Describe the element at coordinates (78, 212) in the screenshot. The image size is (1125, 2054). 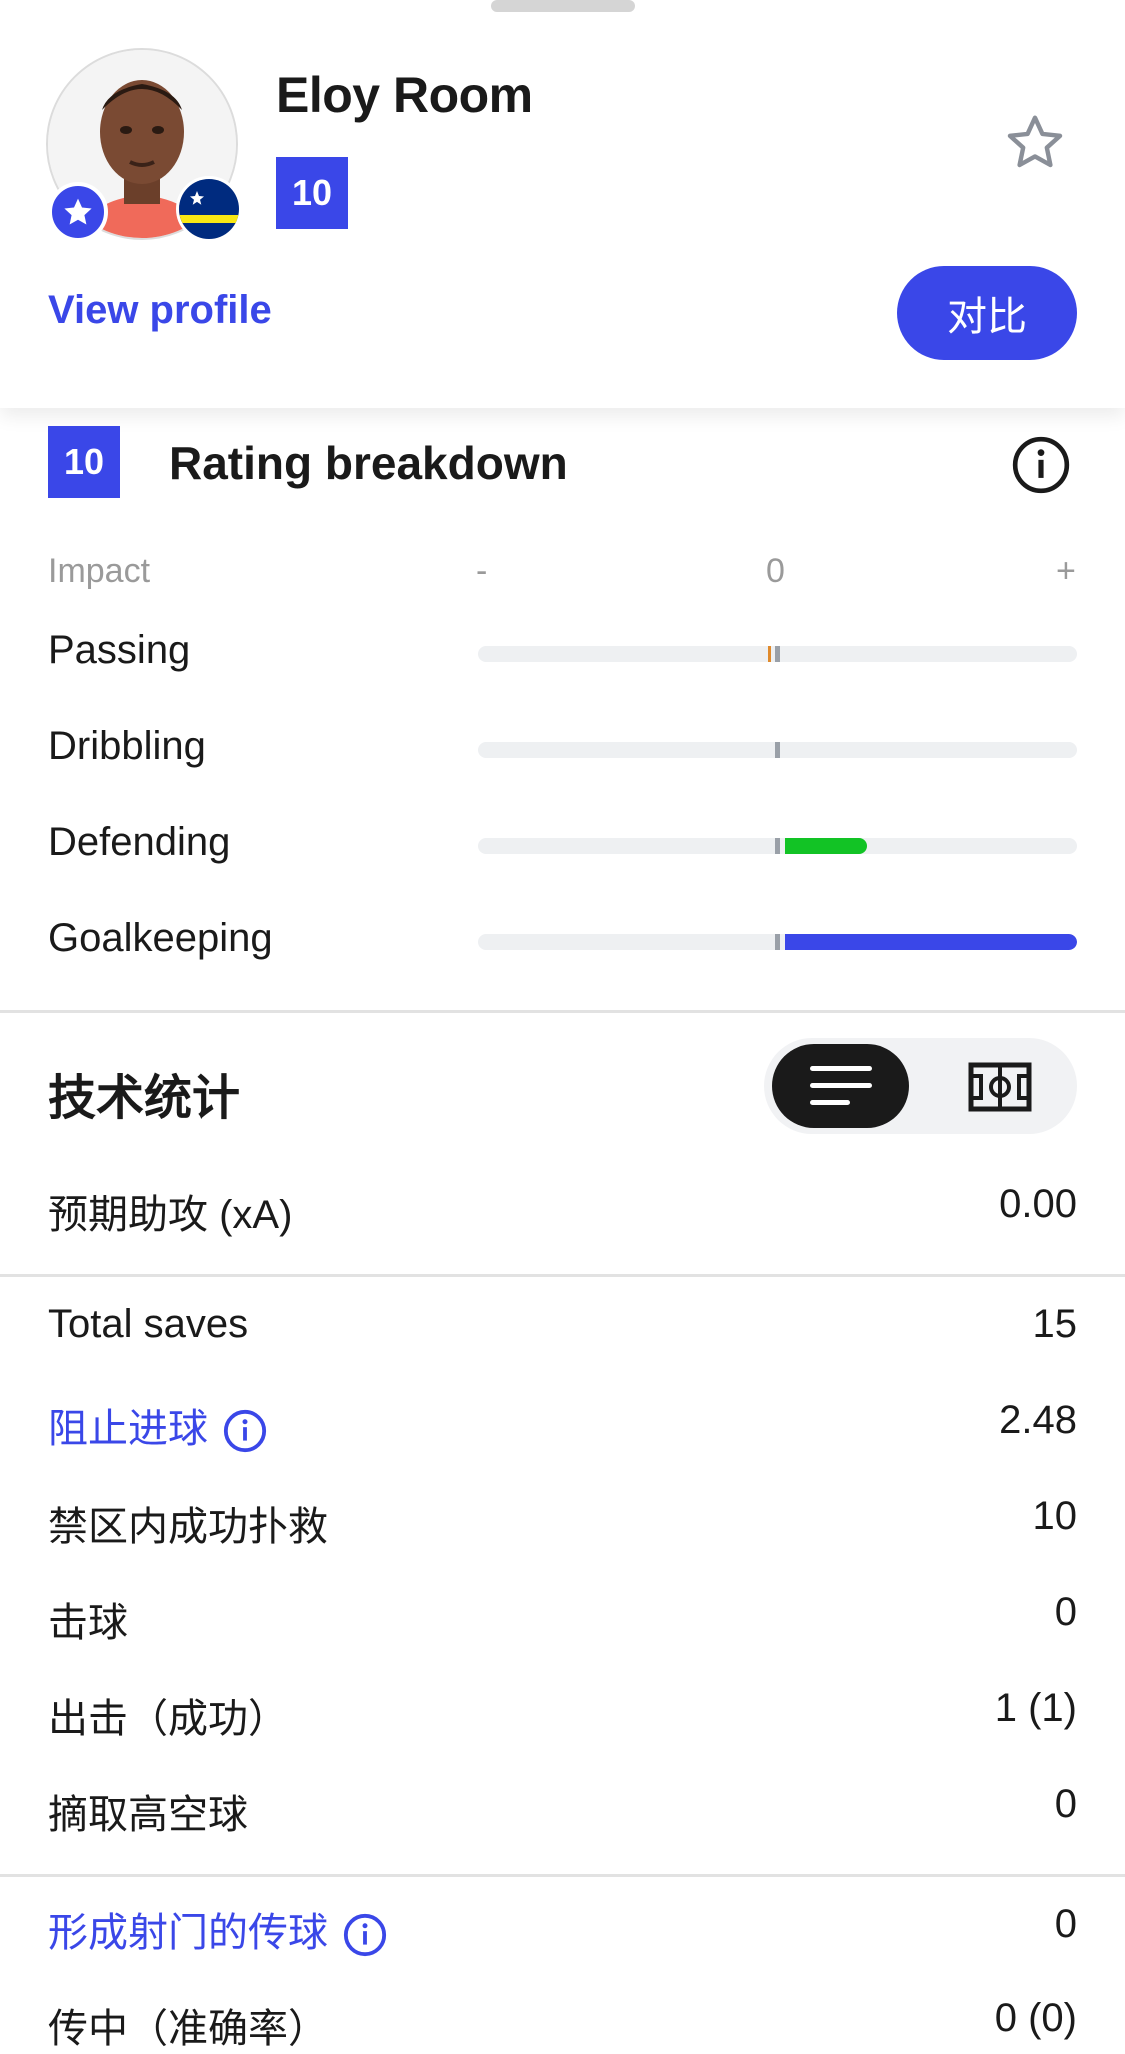
I see `featured-star-badge-icon` at that location.